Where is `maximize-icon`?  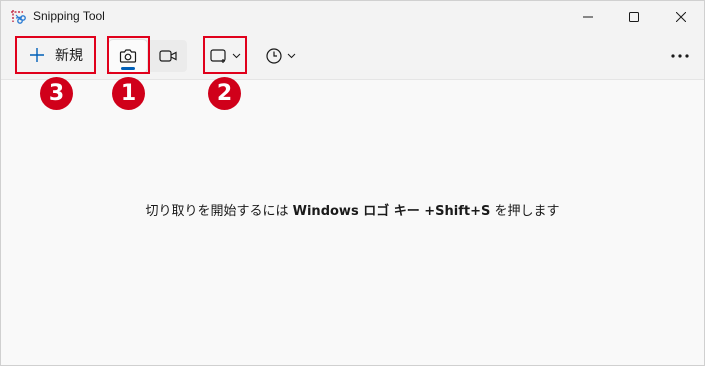 maximize-icon is located at coordinates (634, 17).